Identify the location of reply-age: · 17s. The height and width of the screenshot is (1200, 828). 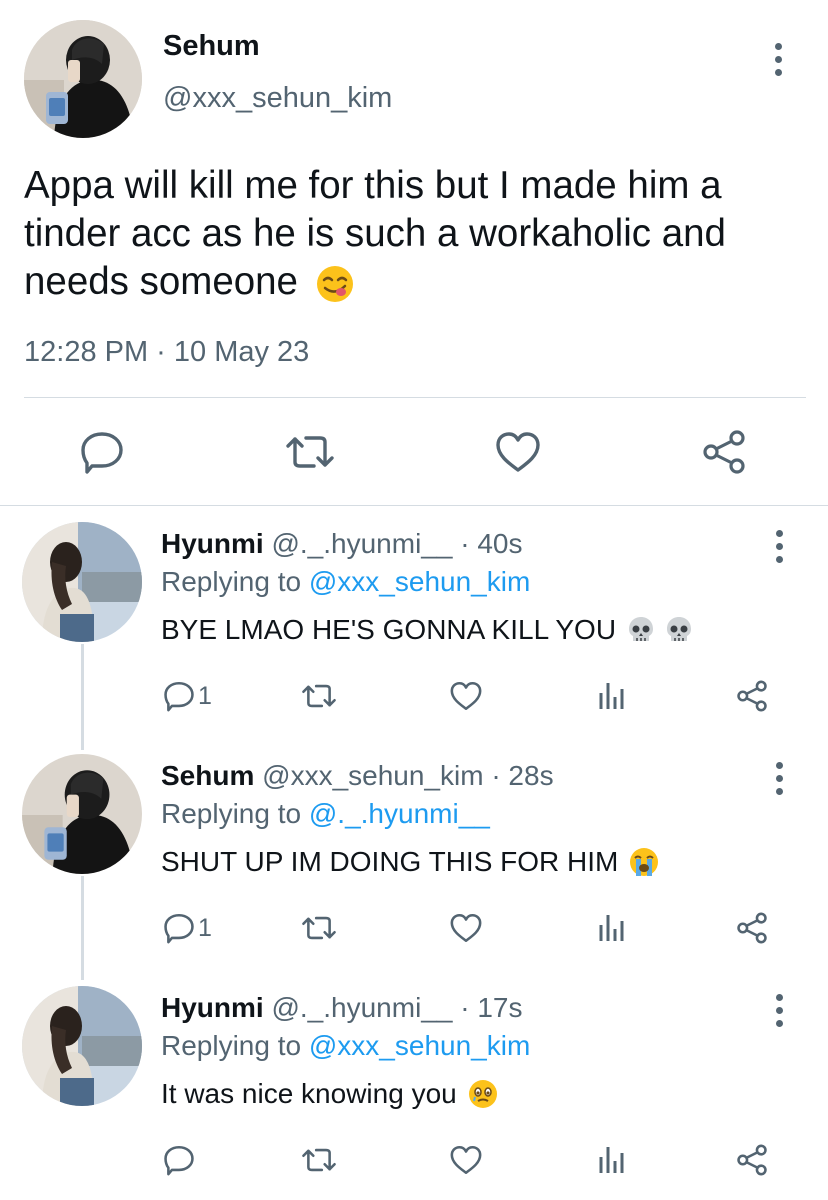
(491, 1007).